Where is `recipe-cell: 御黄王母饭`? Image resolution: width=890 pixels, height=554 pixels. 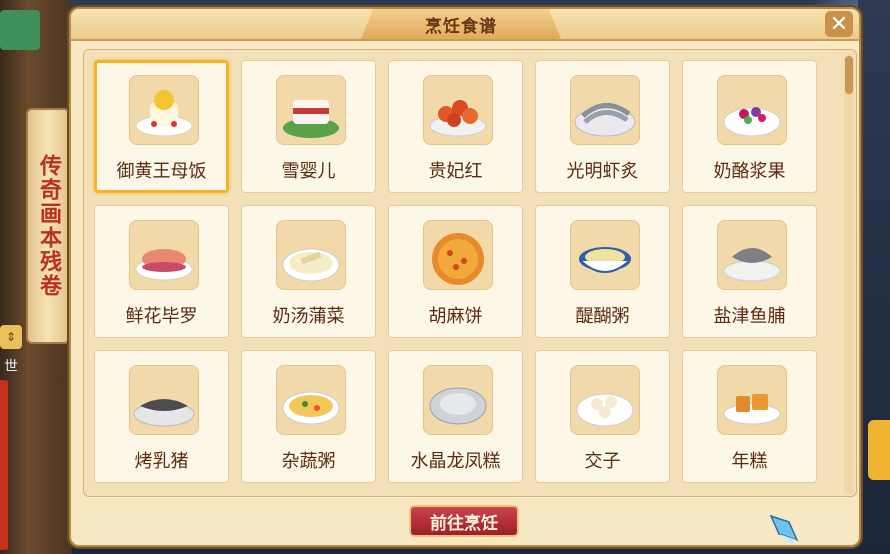
recipe-cell: 御黄王母饭 is located at coordinates (161, 126).